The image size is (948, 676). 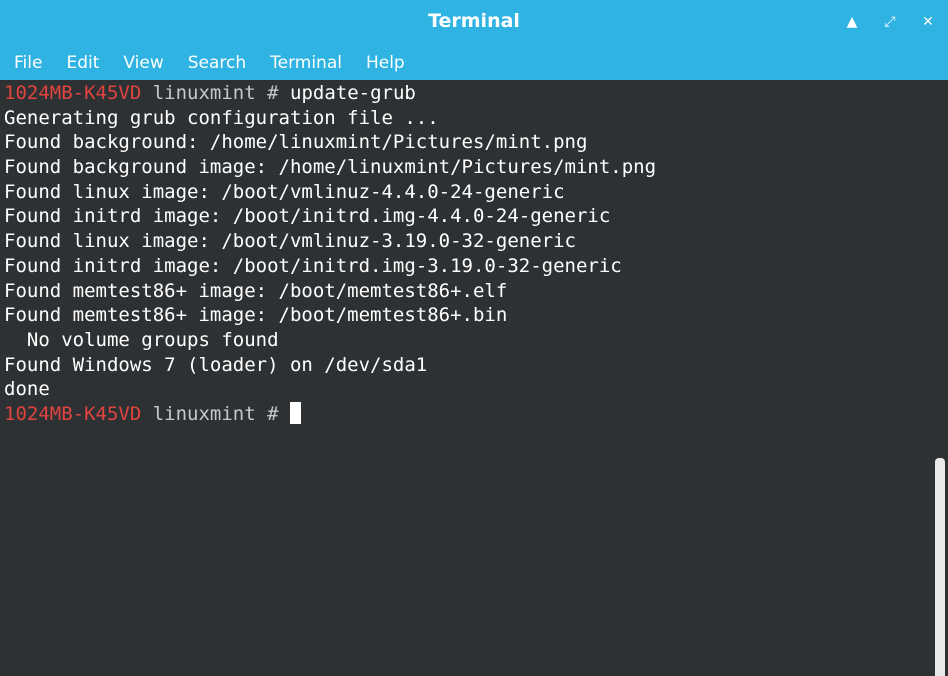 I want to click on menu-bar: File Edit View Search Terminal Help, so click(x=214, y=63).